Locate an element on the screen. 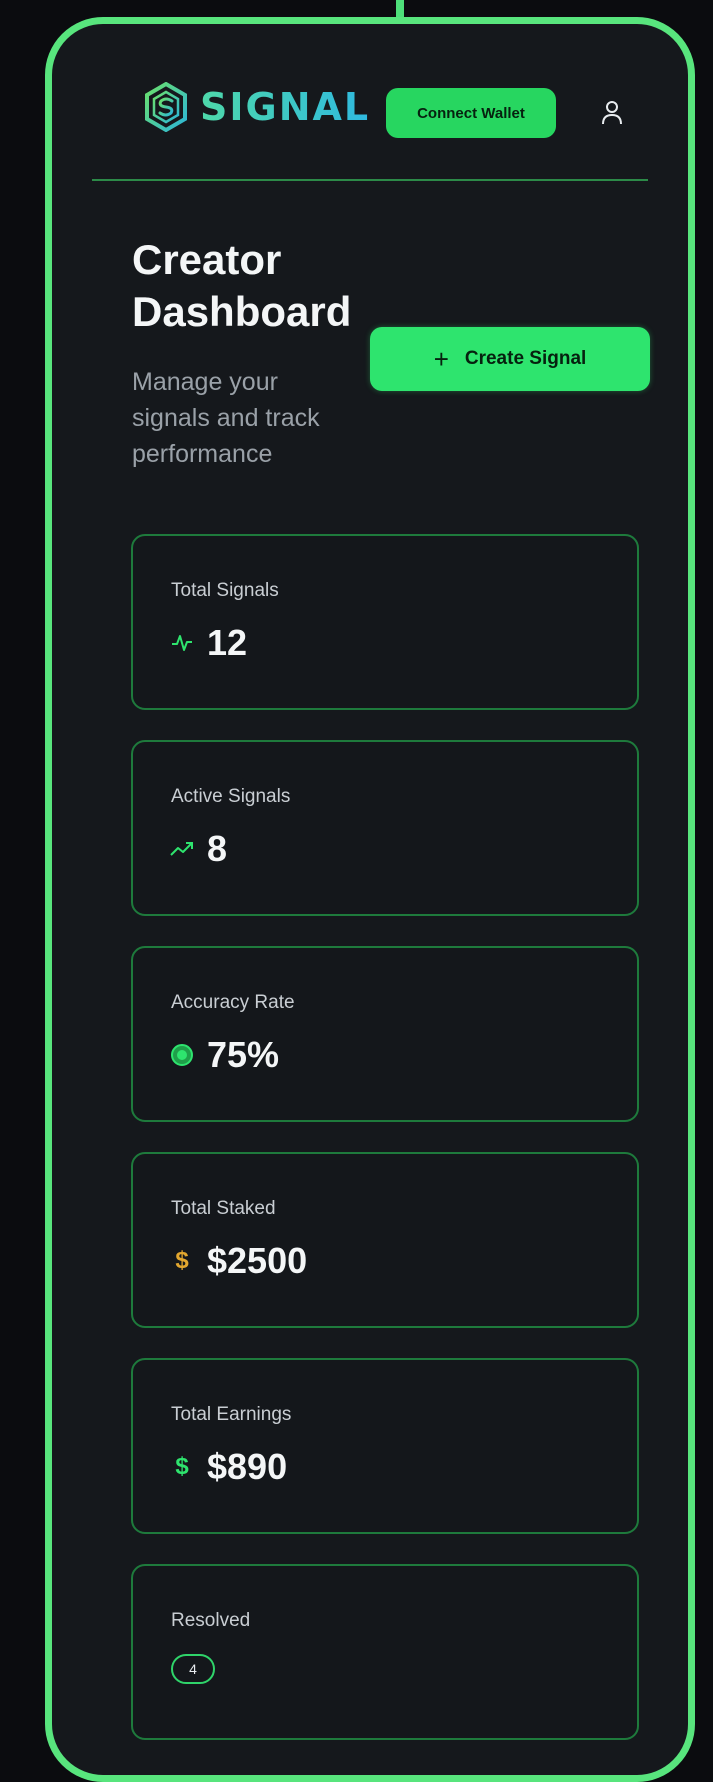 Image resolution: width=713 pixels, height=1782 pixels. signal-logo-icon is located at coordinates (166, 107).